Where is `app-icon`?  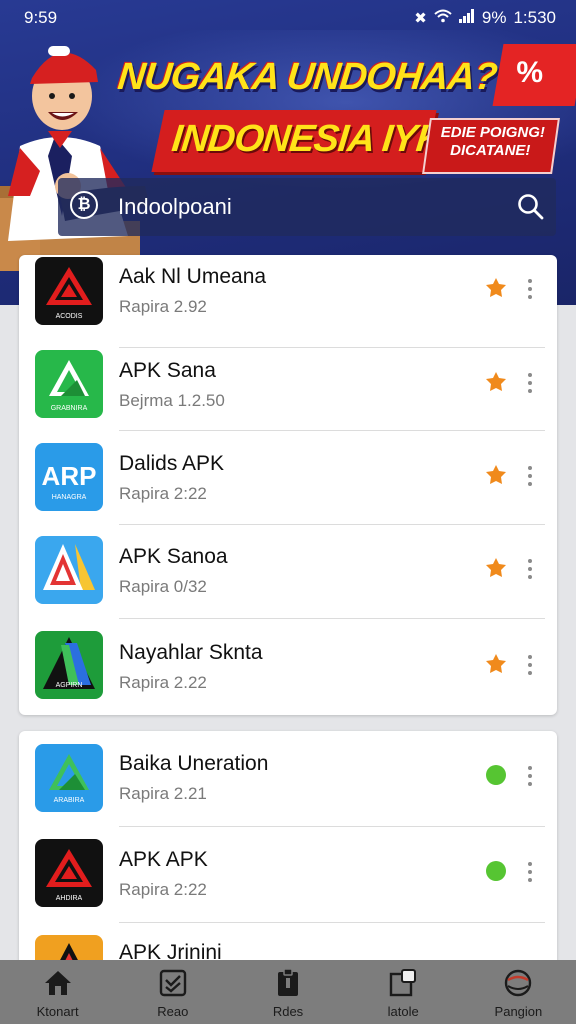 app-icon is located at coordinates (69, 570).